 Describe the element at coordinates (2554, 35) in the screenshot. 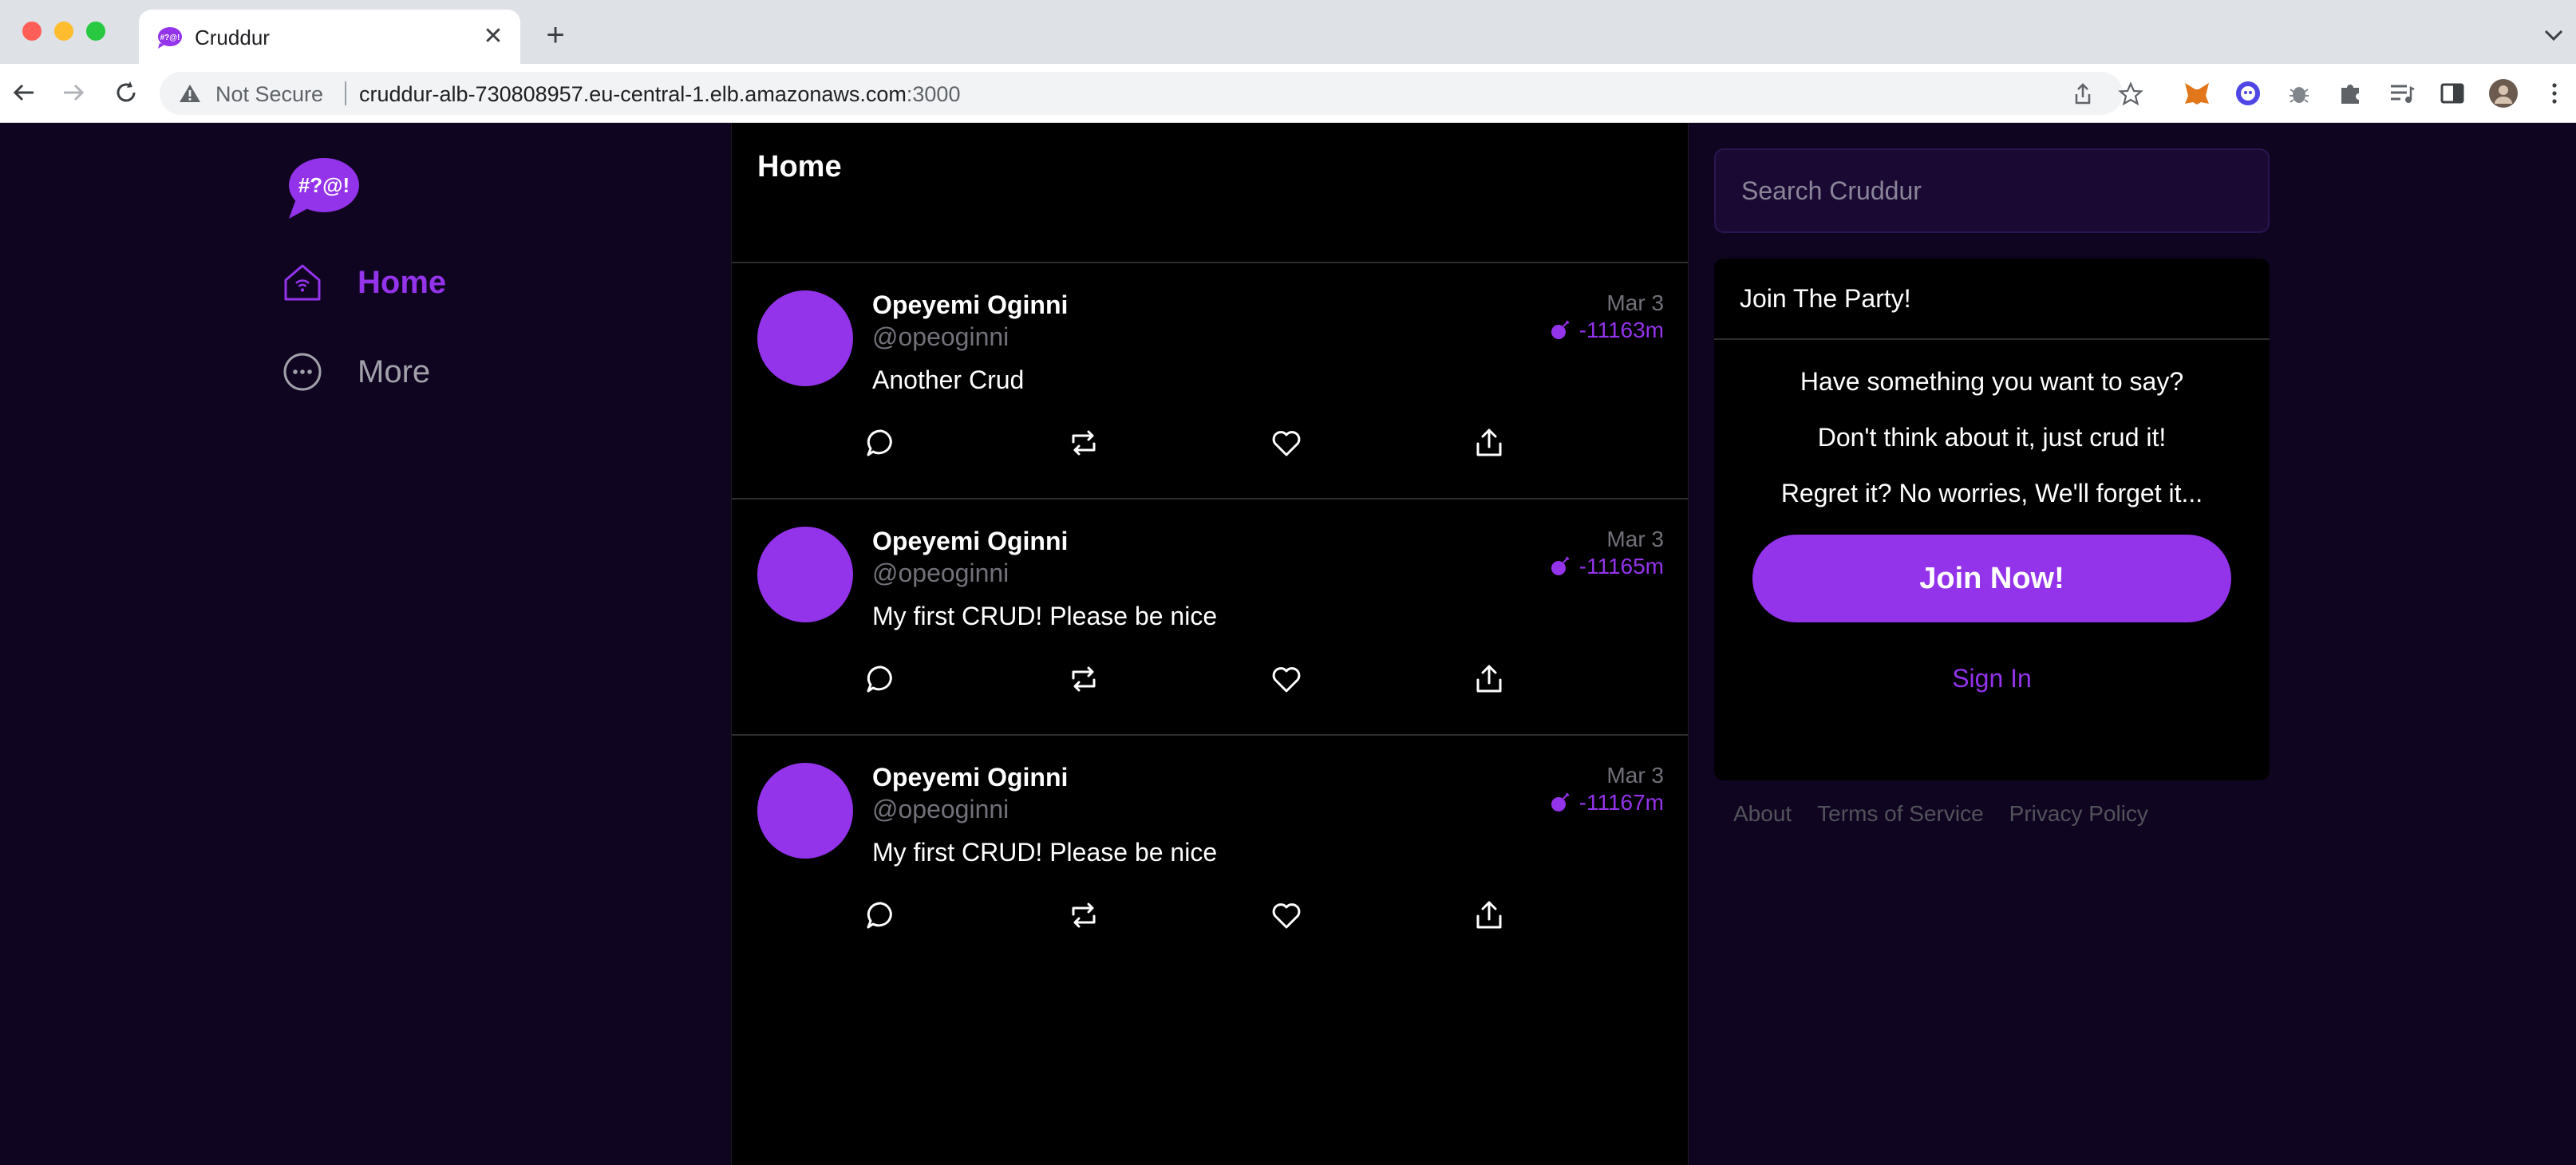

I see `tab-search-chevron-icon` at that location.